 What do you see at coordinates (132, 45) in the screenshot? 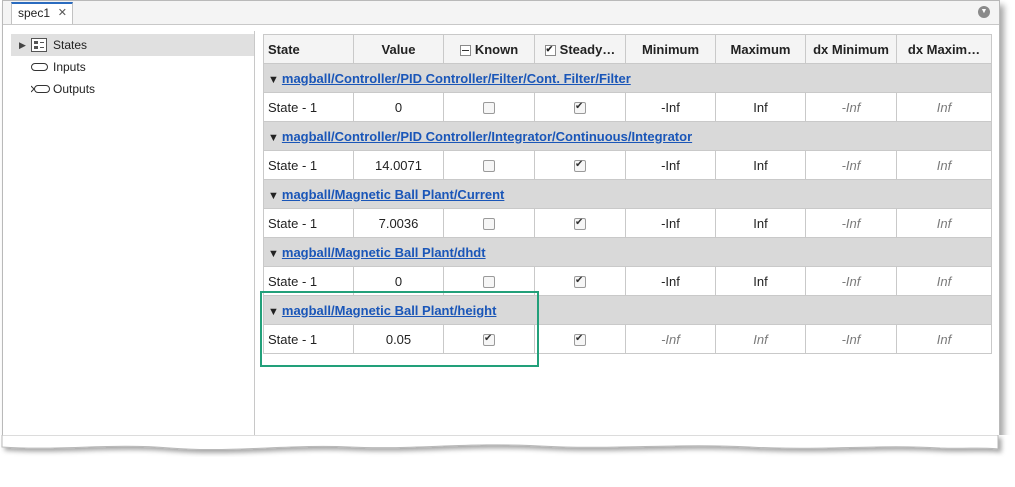
I see `sidebar-item-states: ▶ States` at bounding box center [132, 45].